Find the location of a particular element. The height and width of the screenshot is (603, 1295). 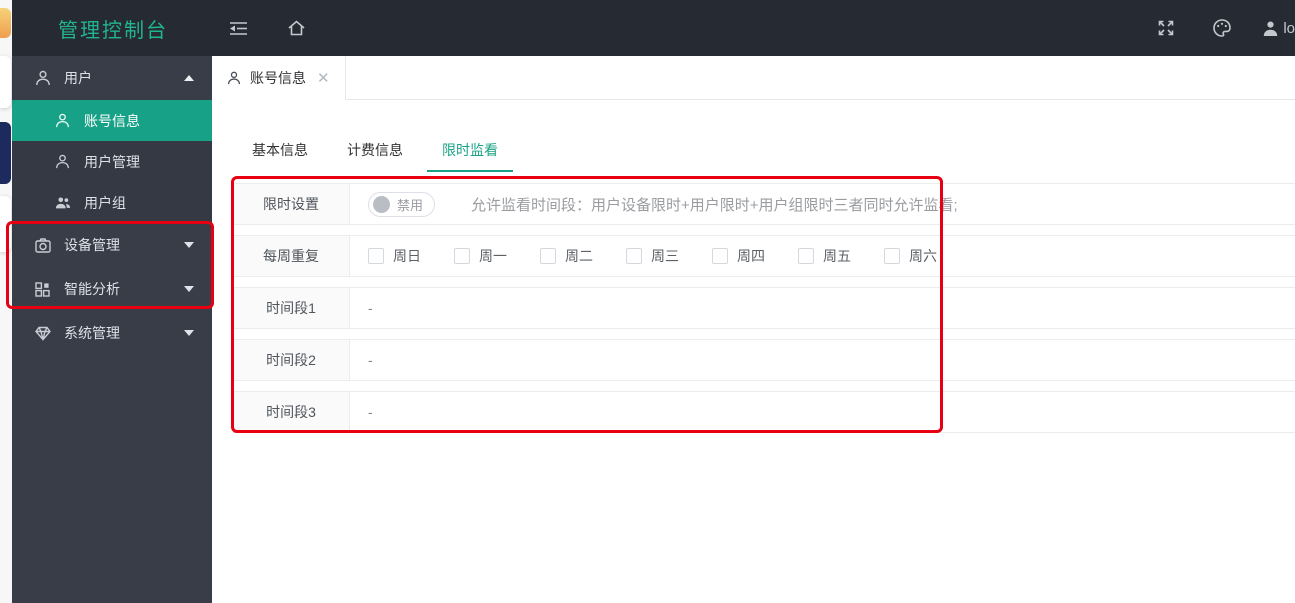

home-icon is located at coordinates (296, 28).